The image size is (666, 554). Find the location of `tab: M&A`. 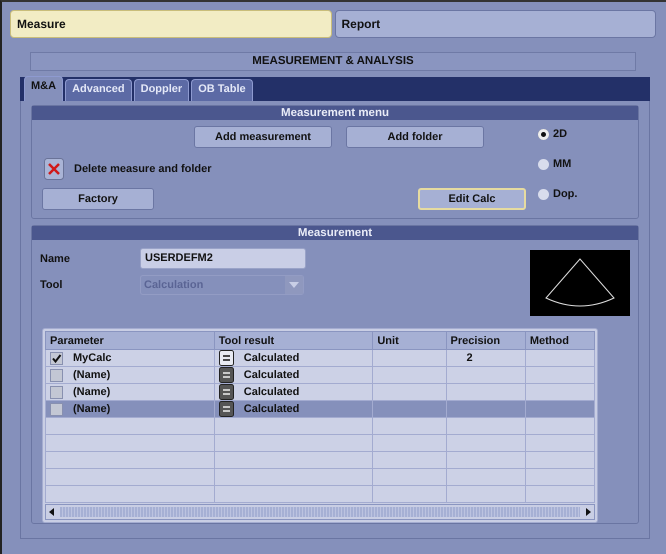

tab: M&A is located at coordinates (44, 88).